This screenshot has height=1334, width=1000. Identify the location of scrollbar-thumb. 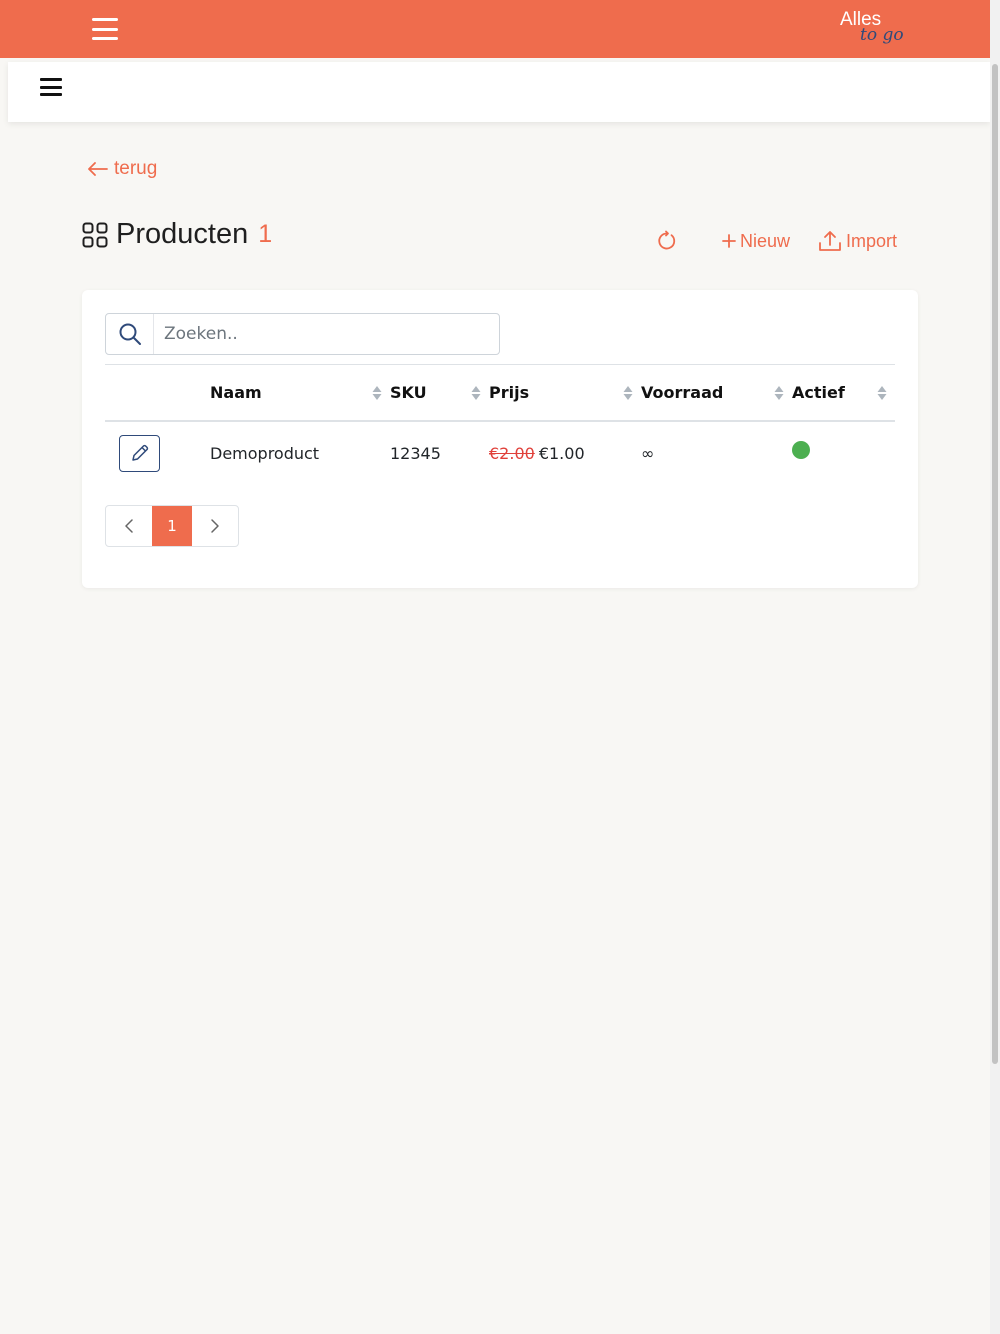
(995, 564).